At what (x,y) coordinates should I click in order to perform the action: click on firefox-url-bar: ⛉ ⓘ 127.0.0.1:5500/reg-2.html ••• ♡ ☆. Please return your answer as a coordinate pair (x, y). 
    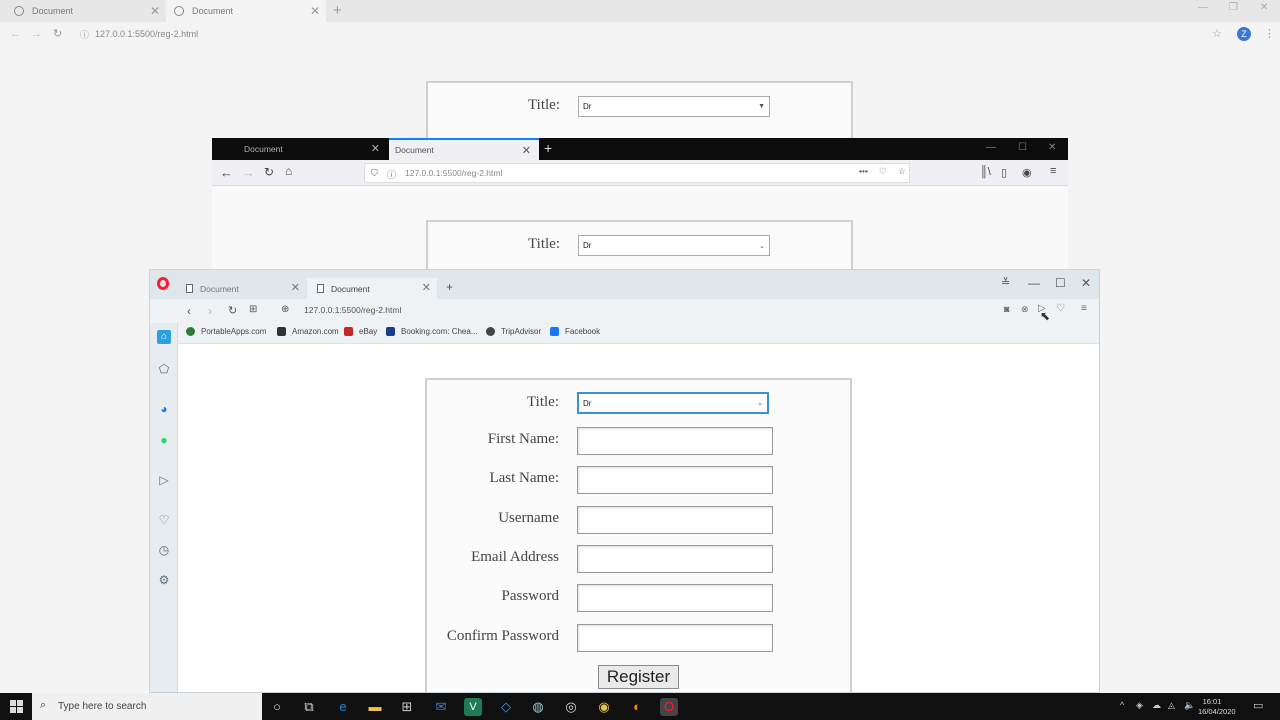
    Looking at the image, I should click on (637, 173).